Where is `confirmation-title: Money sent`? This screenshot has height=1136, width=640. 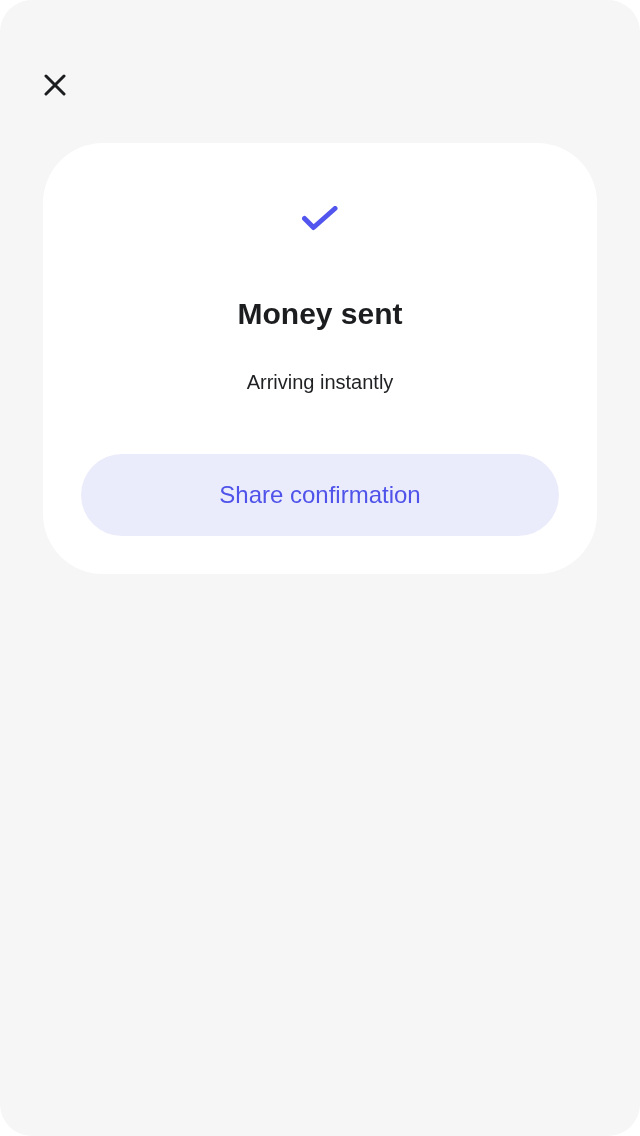
confirmation-title: Money sent is located at coordinates (320, 314).